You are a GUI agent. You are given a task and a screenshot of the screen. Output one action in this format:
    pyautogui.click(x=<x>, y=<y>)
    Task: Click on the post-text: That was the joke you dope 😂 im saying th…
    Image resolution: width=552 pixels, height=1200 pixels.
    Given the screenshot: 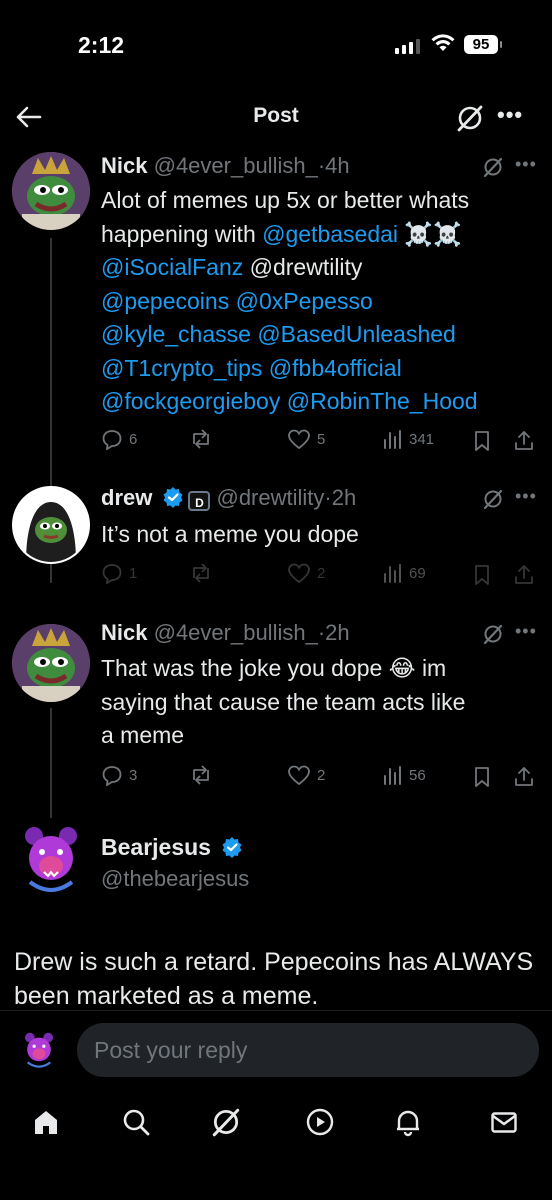 What is the action you would take?
    pyautogui.click(x=321, y=702)
    